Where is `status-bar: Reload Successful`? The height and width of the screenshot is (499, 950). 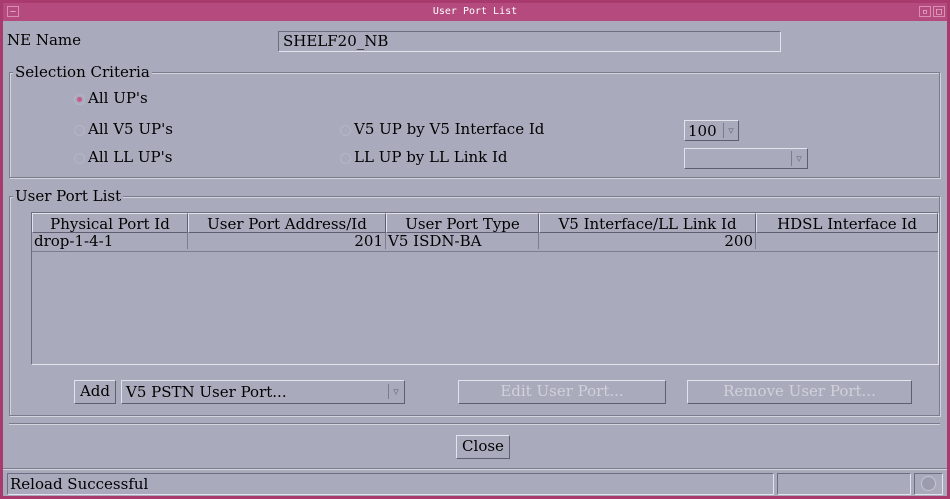
status-bar: Reload Successful is located at coordinates (390, 484).